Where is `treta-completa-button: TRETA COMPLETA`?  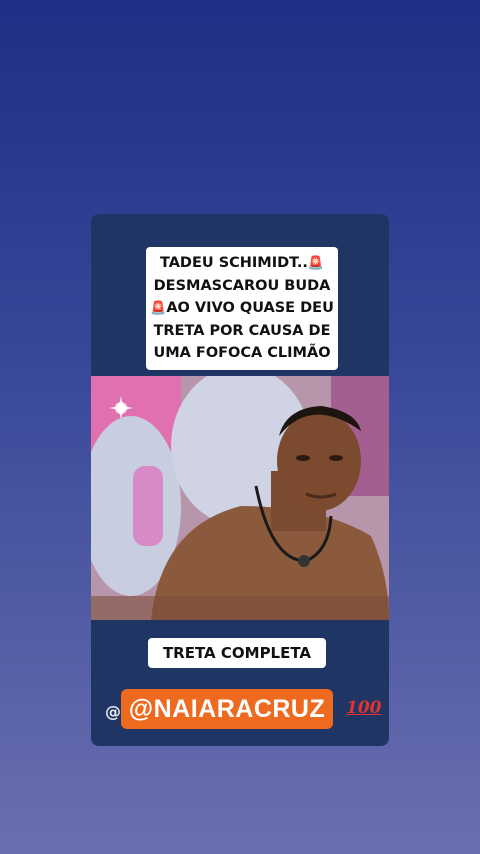 treta-completa-button: TRETA COMPLETA is located at coordinates (237, 653).